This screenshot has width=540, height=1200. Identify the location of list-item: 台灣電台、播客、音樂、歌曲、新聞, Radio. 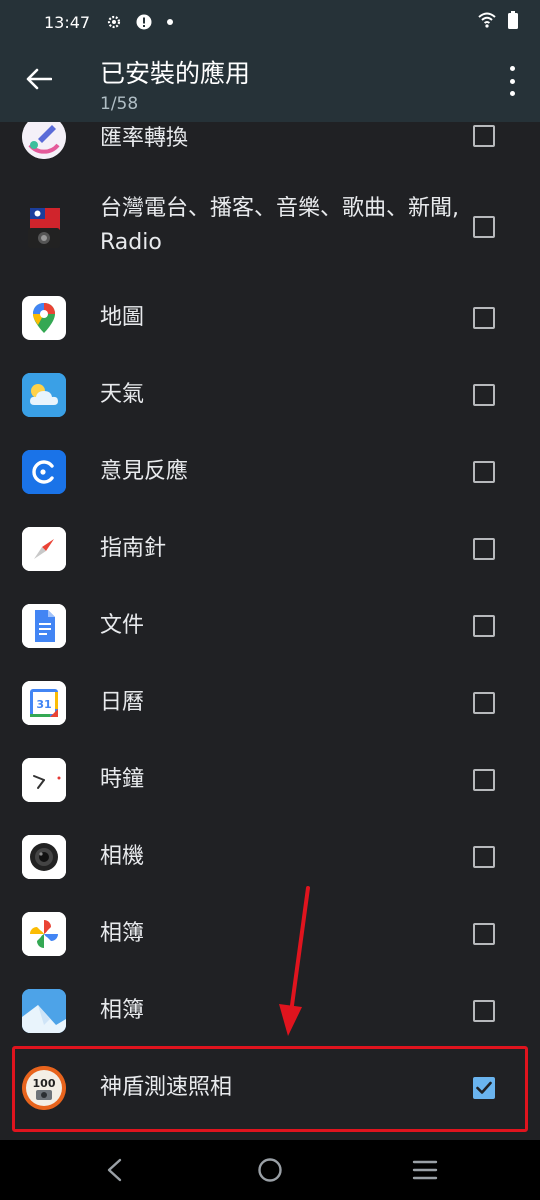
(270, 227).